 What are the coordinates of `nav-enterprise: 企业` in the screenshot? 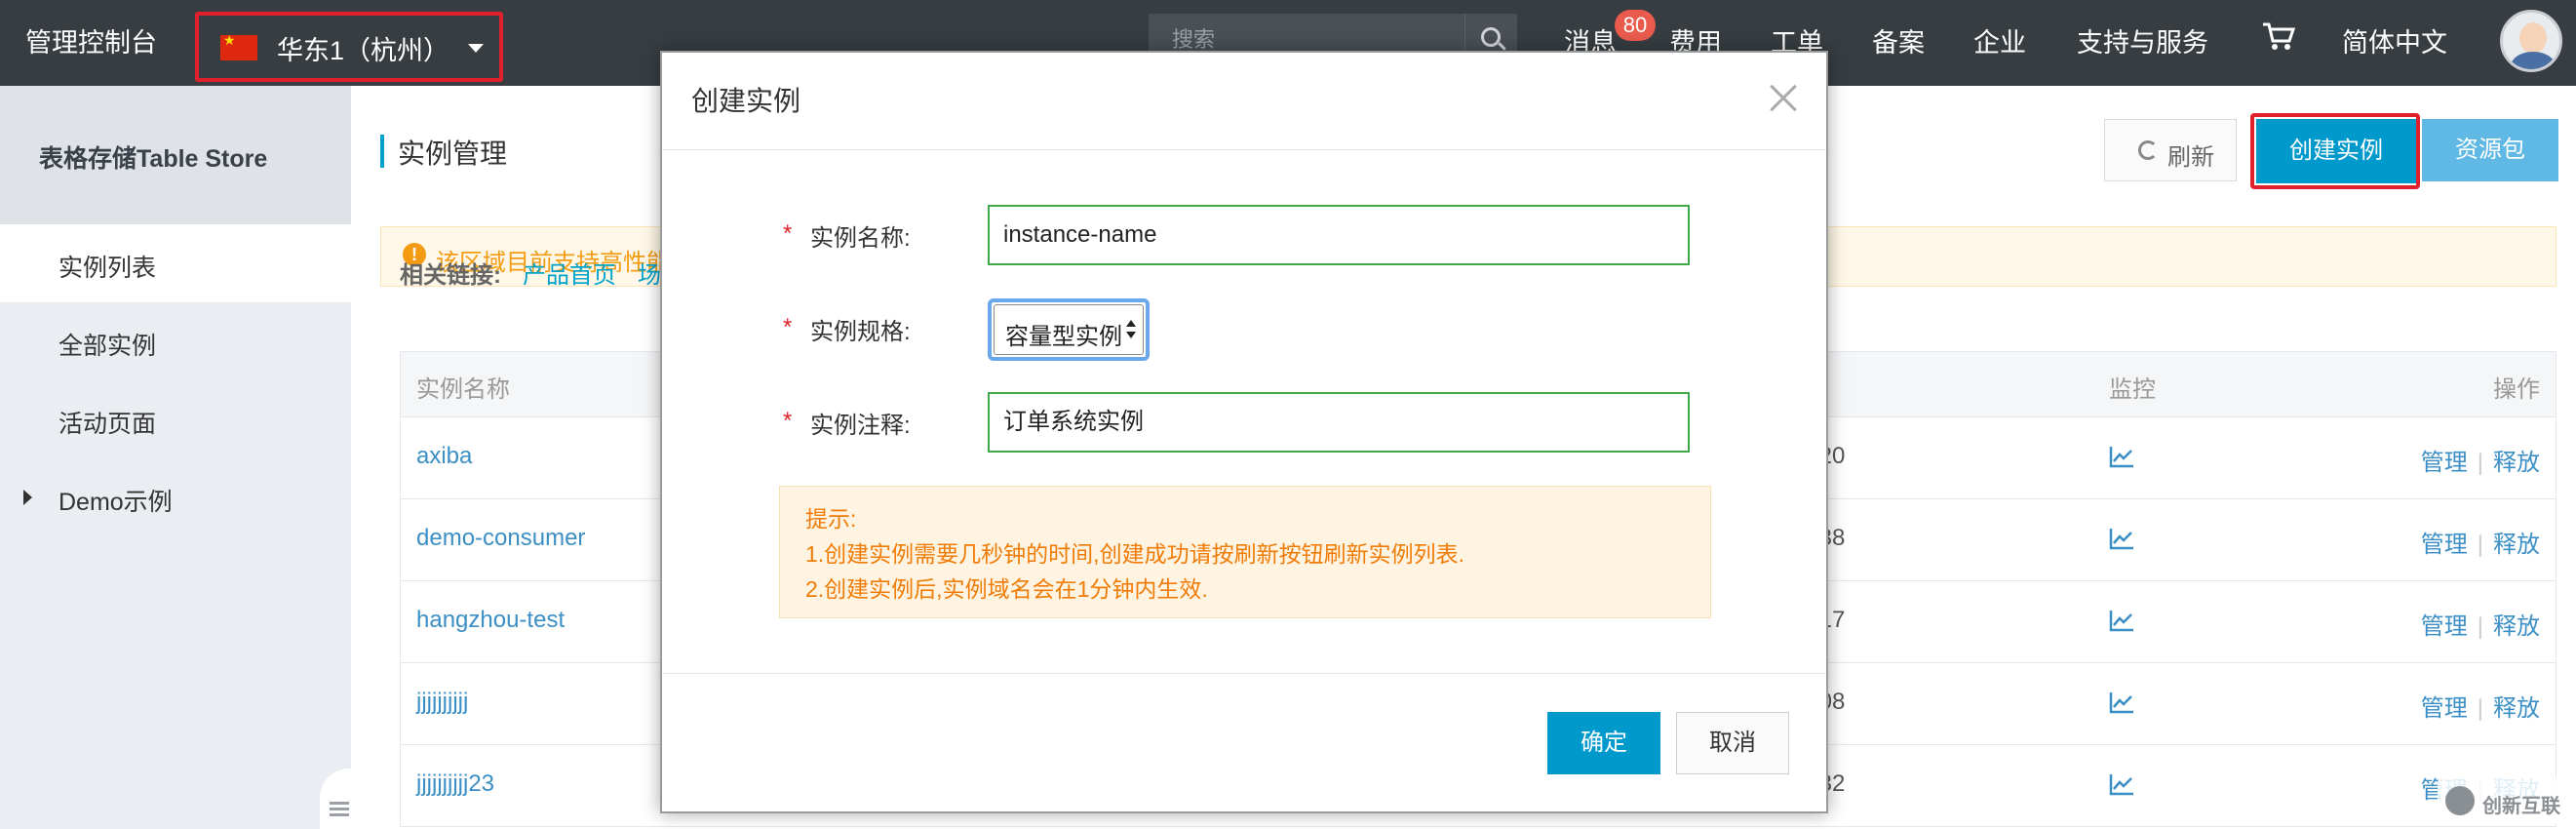 It's located at (1999, 40).